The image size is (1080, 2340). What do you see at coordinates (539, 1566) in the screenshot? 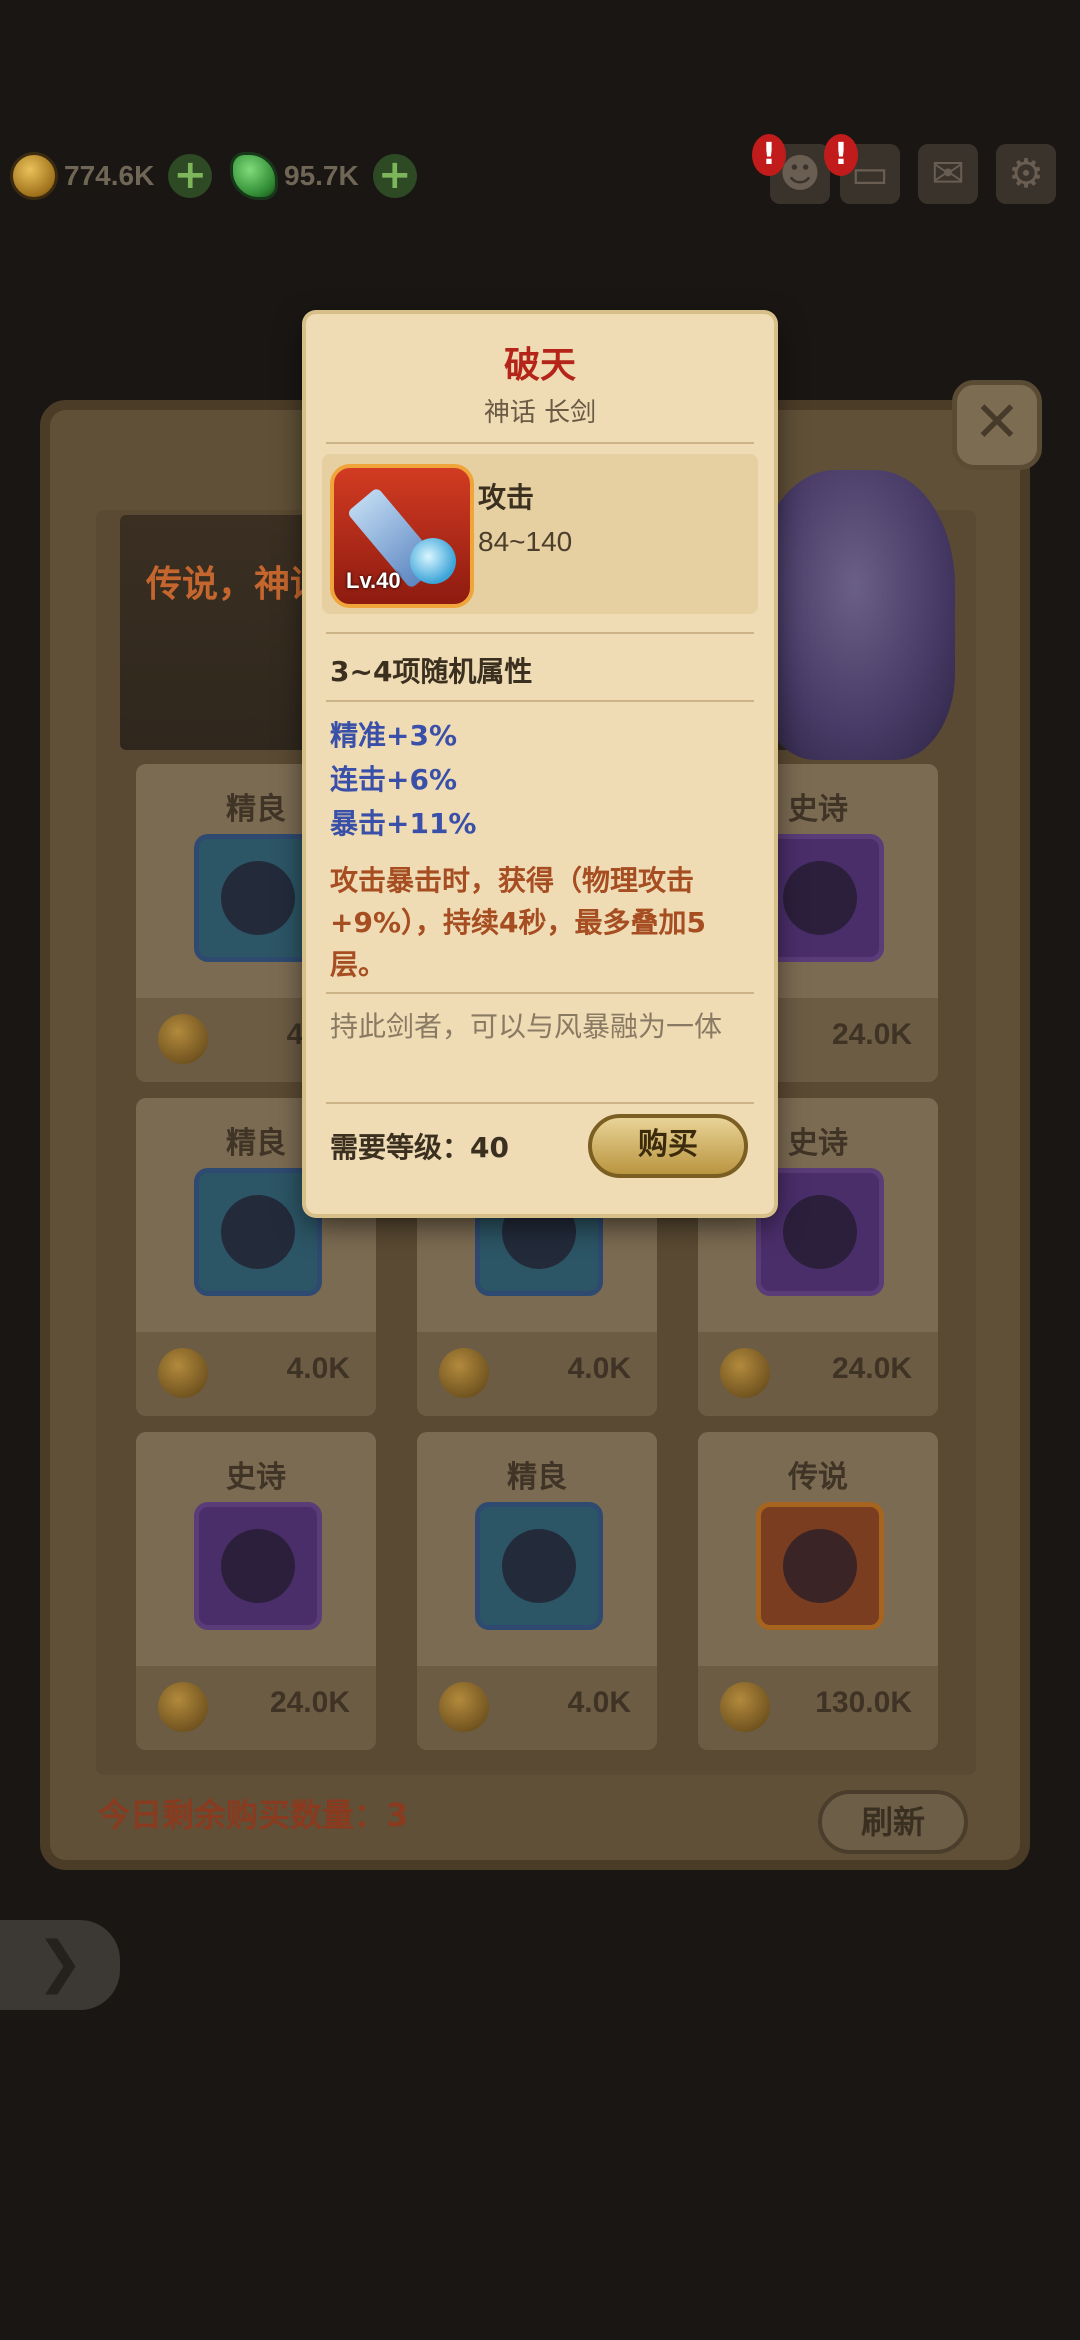
I see `skull-ring-icon` at bounding box center [539, 1566].